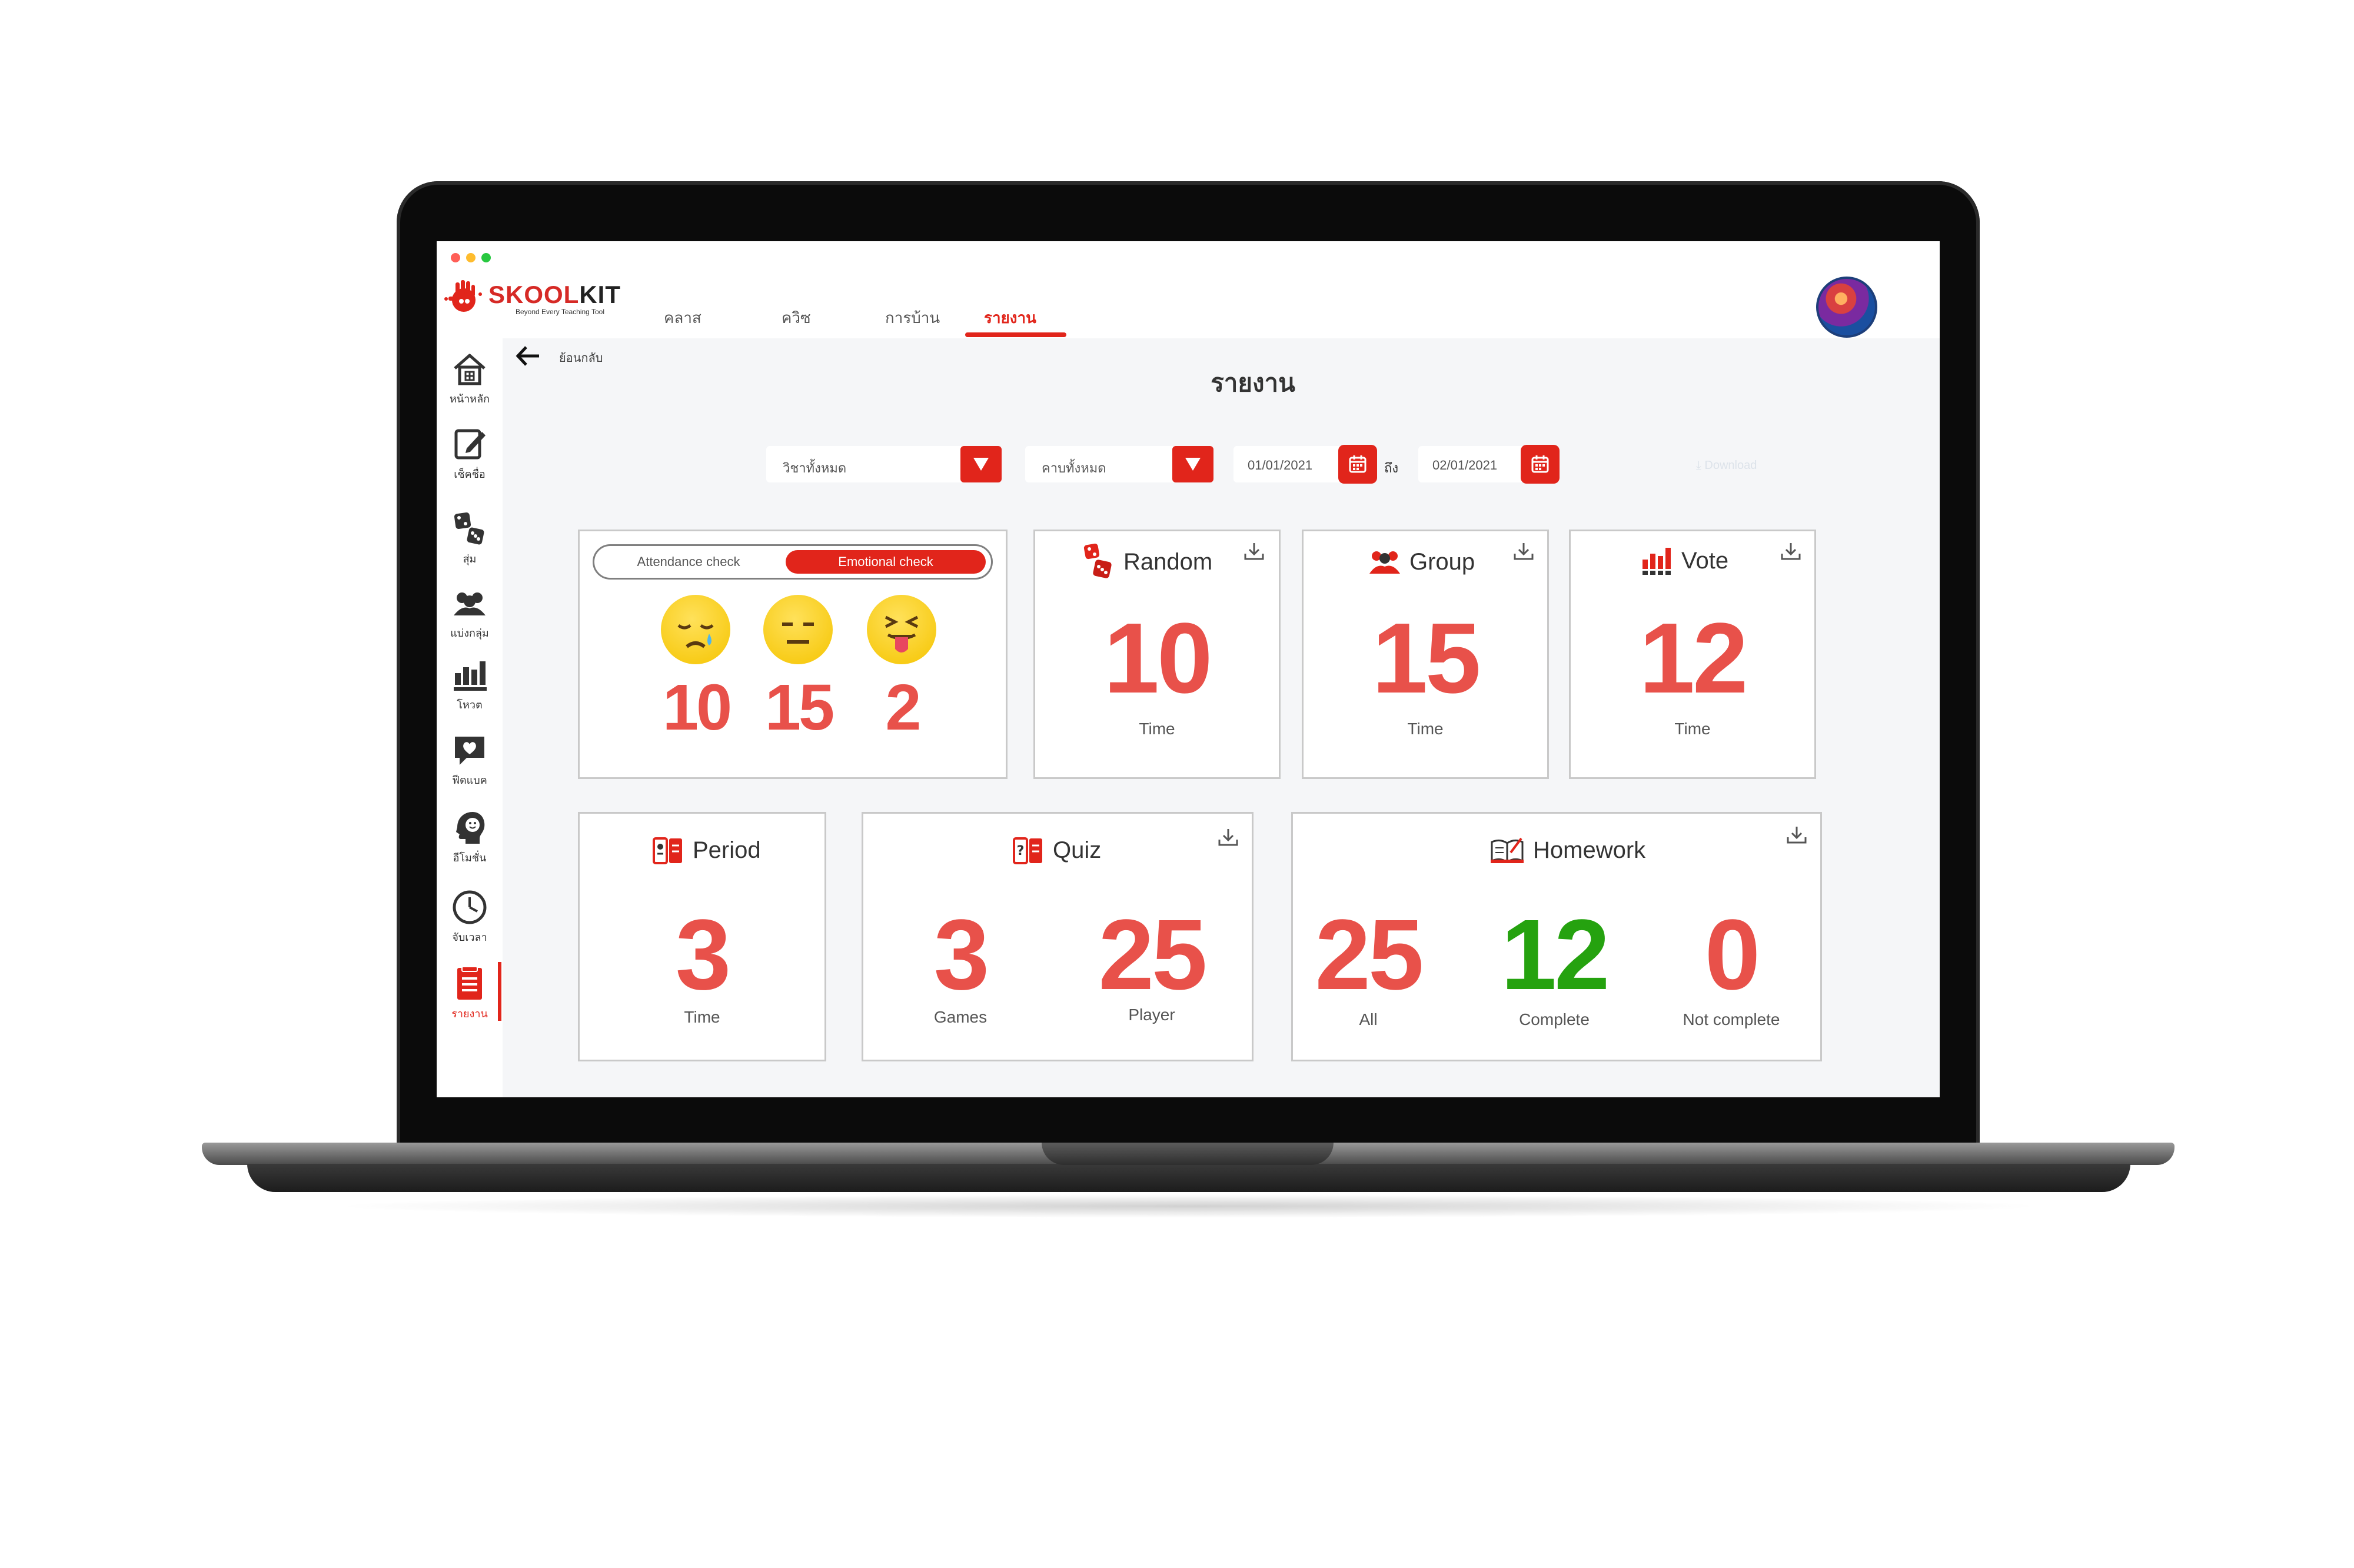 The height and width of the screenshot is (1568, 2354). I want to click on emotion-card: Attendance check Emotional check 10 15 2, so click(793, 654).